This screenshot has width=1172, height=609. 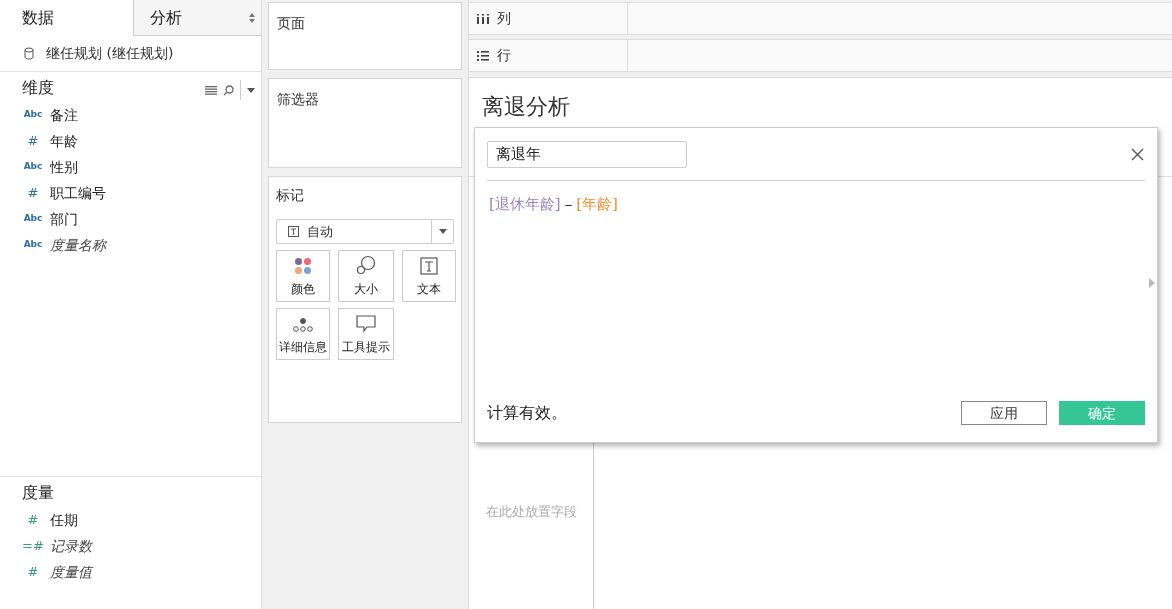 I want to click on formula-operator: –, so click(x=568, y=204).